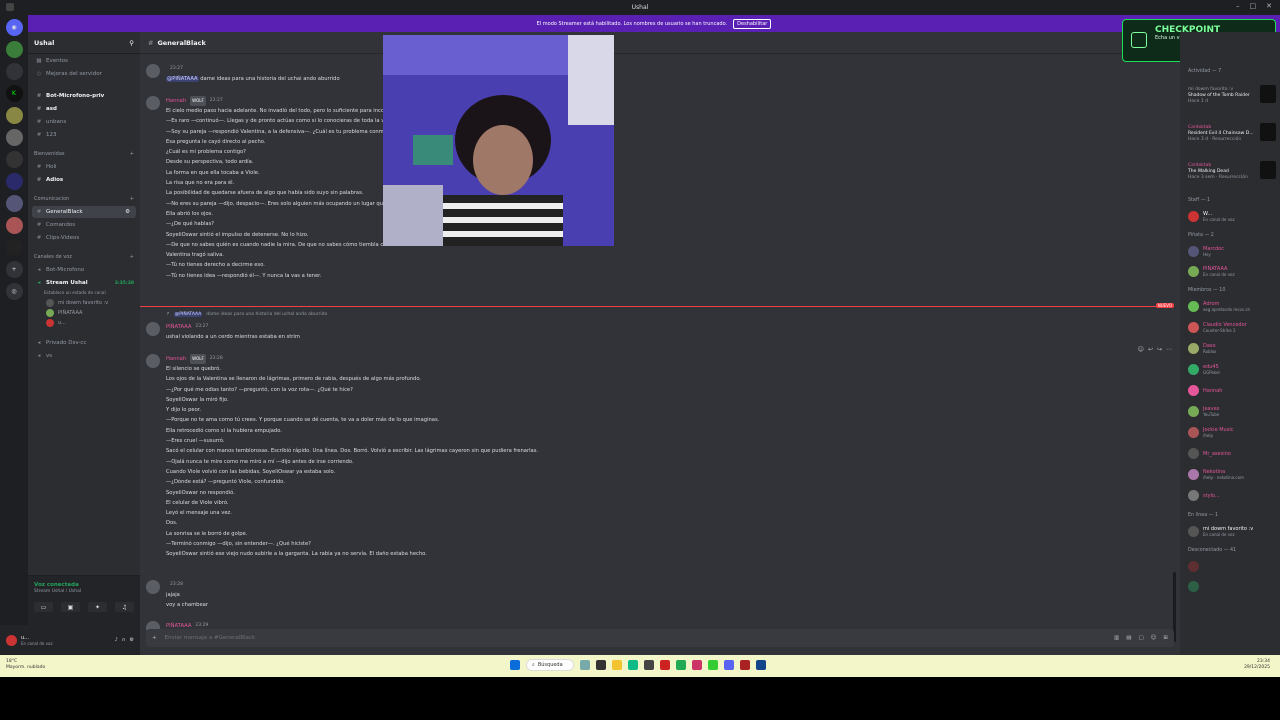 This screenshot has height=720, width=1280. I want to click on events-item: ▦ Eventos, so click(84, 61).